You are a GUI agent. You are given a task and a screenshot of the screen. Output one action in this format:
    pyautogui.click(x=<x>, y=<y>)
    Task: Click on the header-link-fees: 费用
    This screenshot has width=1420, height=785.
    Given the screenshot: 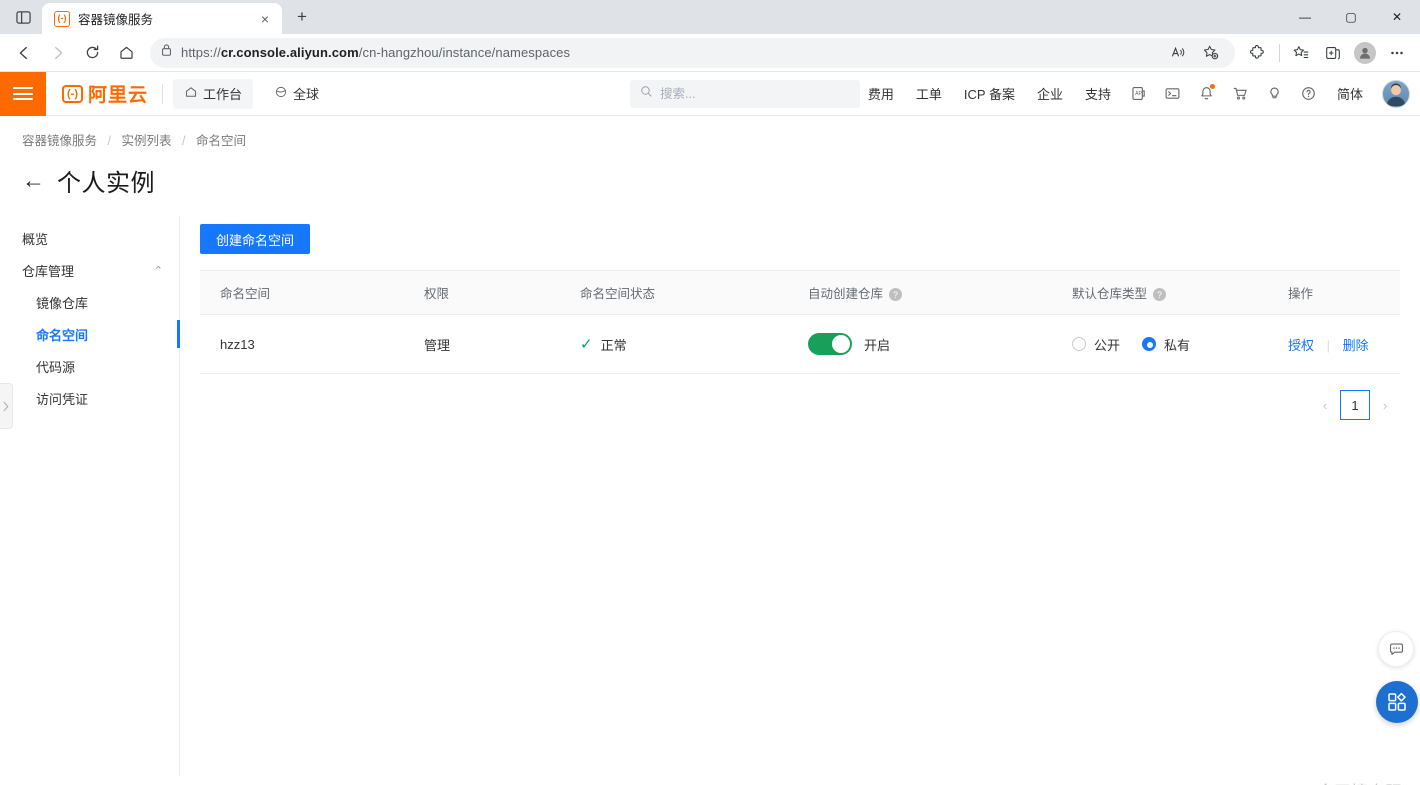 What is the action you would take?
    pyautogui.click(x=881, y=93)
    